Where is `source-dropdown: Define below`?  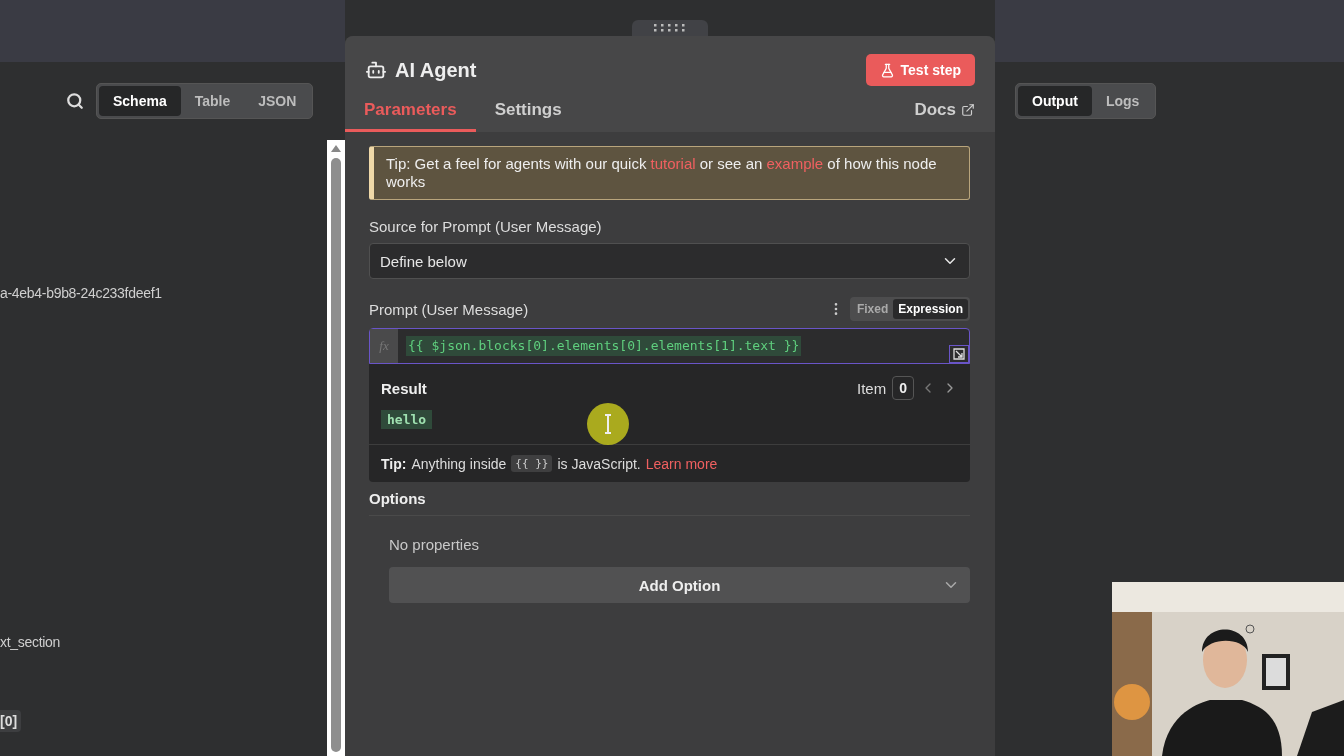
source-dropdown: Define below is located at coordinates (669, 261).